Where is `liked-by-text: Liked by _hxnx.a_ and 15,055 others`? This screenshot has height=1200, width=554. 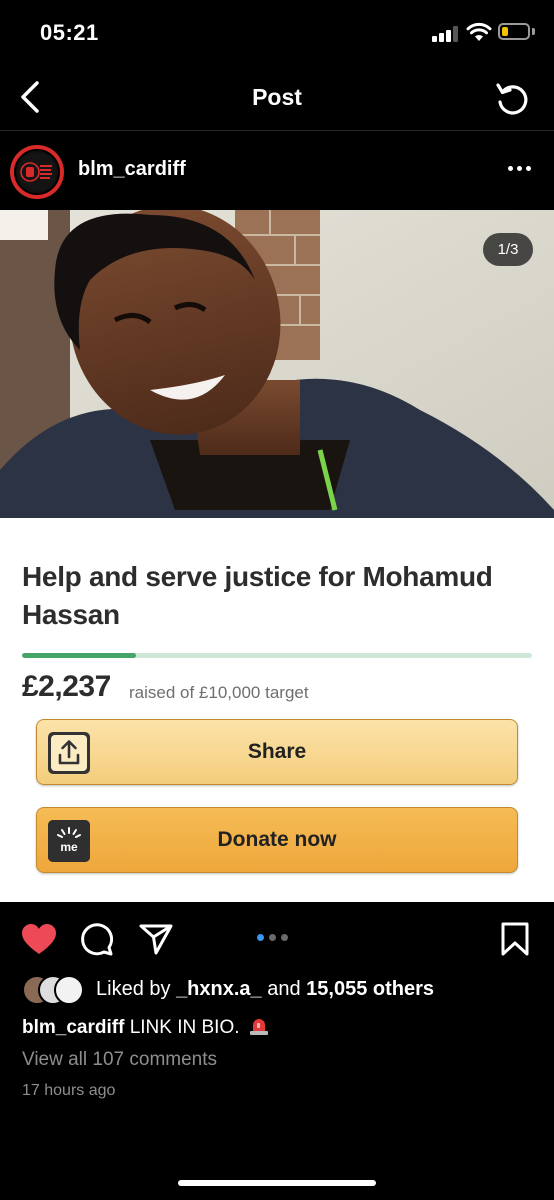
liked-by-text: Liked by _hxnx.a_ and 15,055 others is located at coordinates (265, 989).